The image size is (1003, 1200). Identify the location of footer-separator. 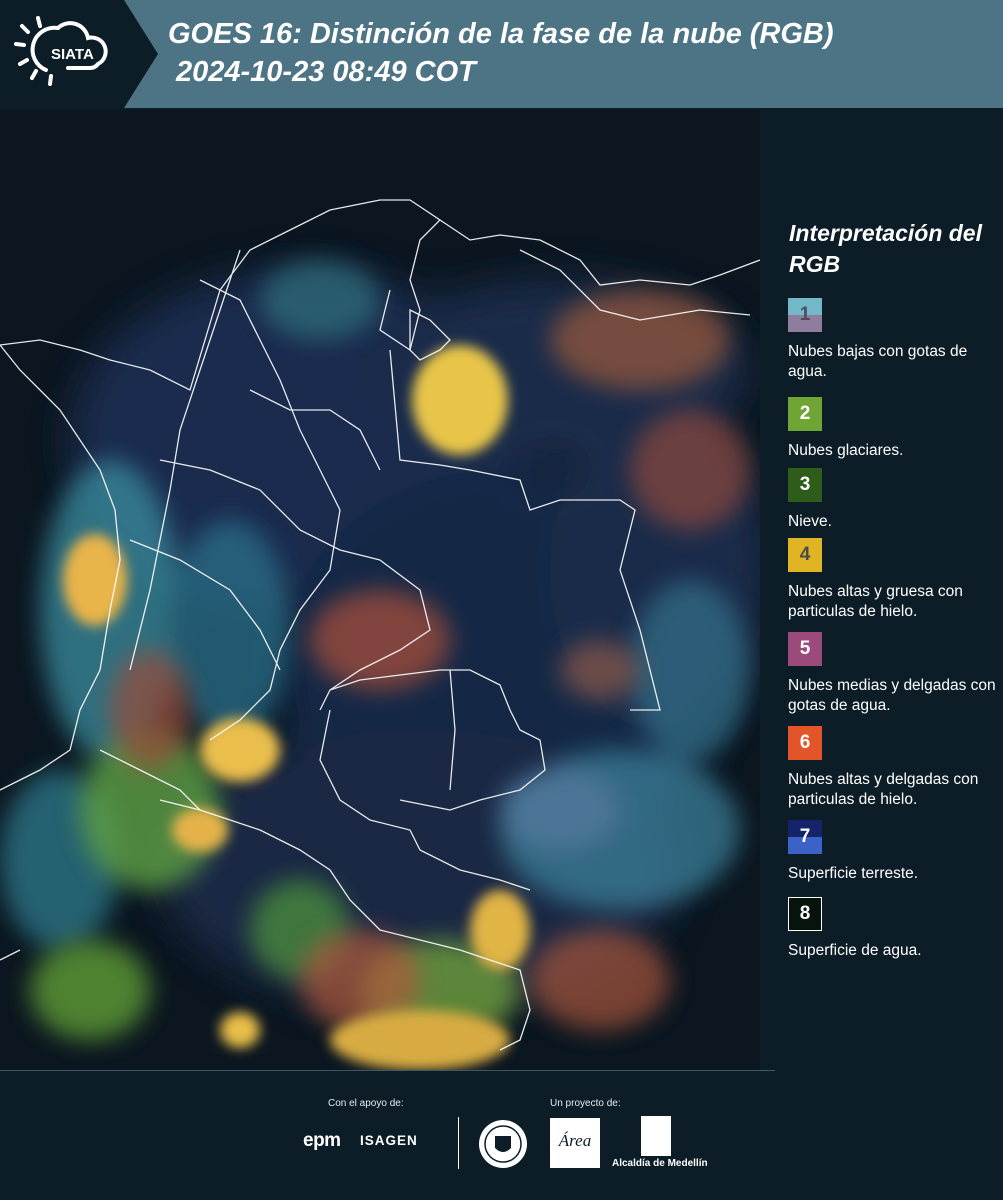
(387, 1070).